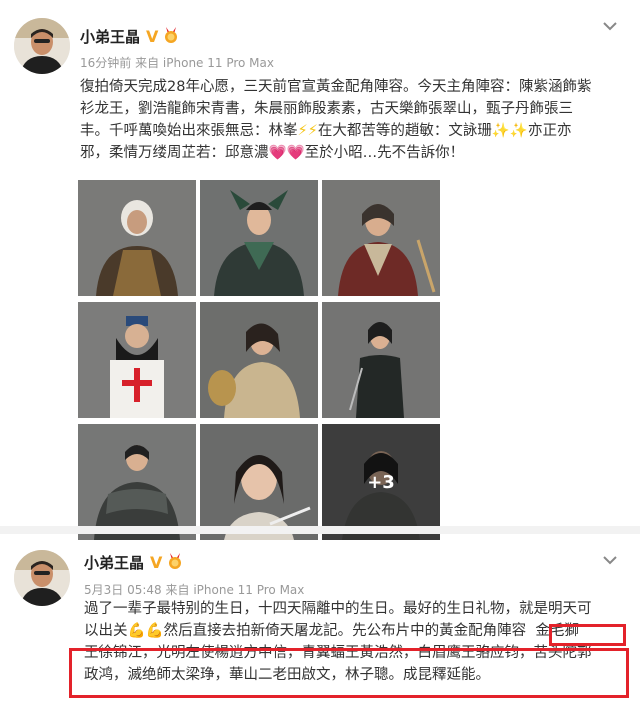  Describe the element at coordinates (286, 153) in the screenshot. I see `hearts-emoji-icon: 💗💗` at that location.